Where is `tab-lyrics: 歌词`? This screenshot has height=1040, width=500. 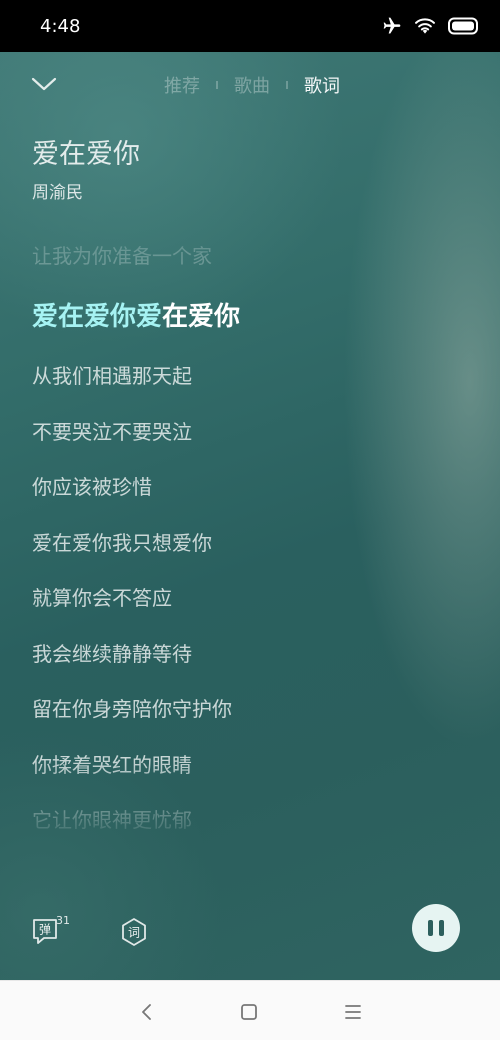
tab-lyrics: 歌词 is located at coordinates (322, 85).